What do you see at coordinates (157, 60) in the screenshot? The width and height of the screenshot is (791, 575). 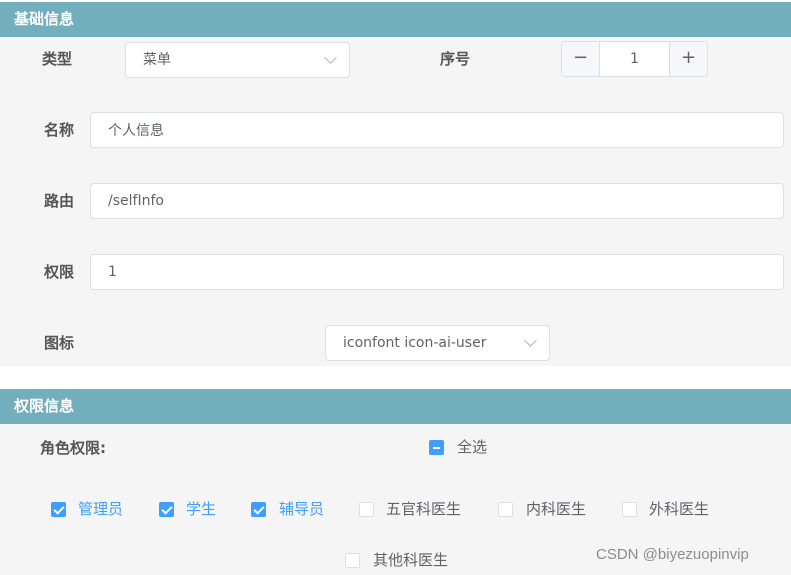 I see `type-select-value: 菜单` at bounding box center [157, 60].